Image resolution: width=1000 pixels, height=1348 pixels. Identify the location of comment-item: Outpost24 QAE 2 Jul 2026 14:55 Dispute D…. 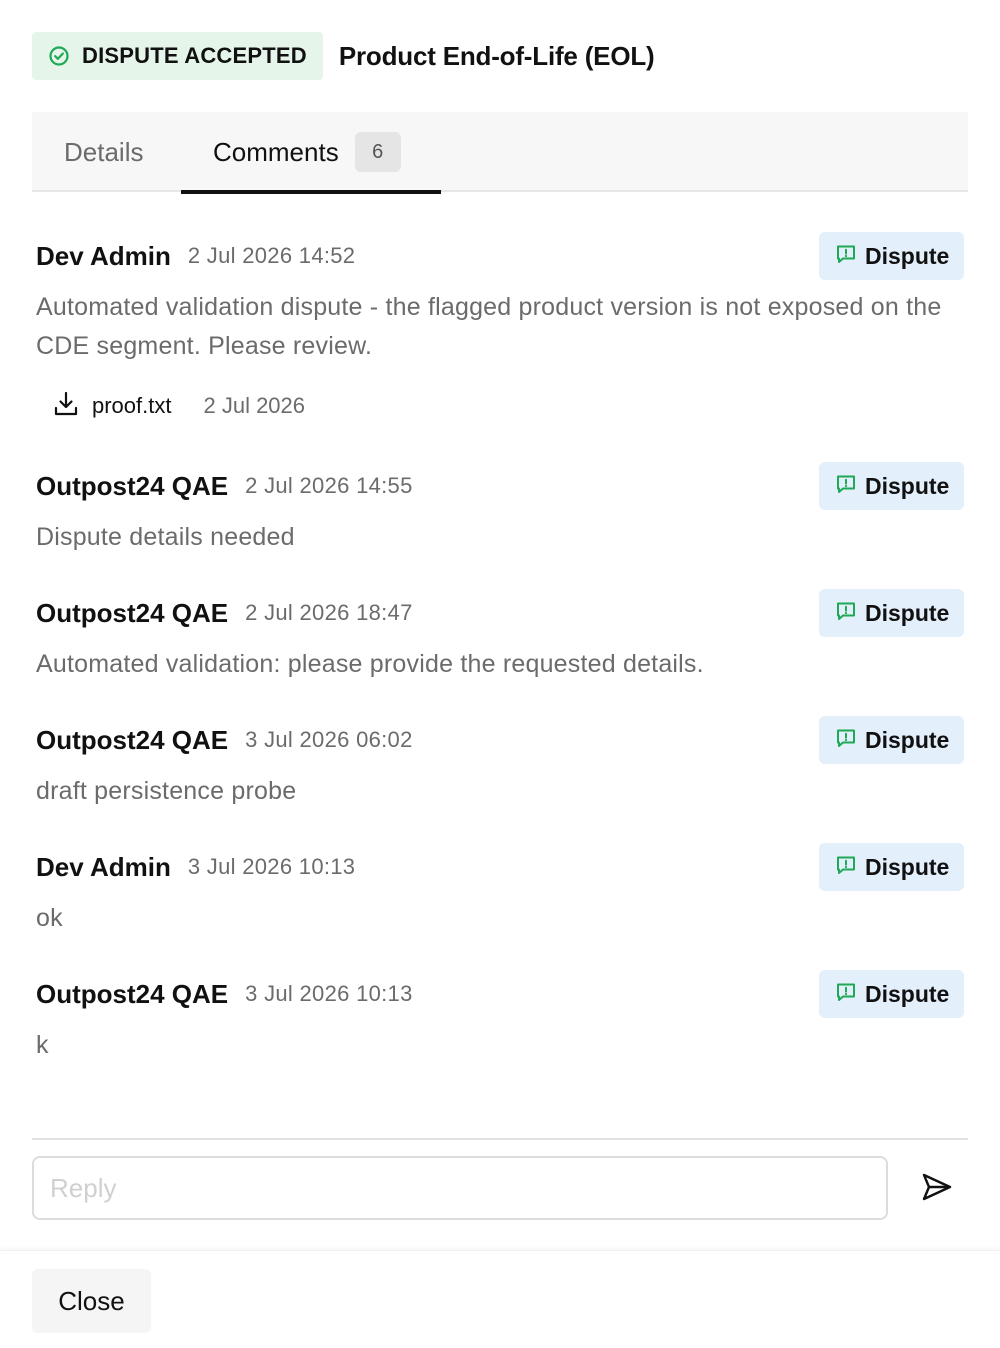
(500, 509).